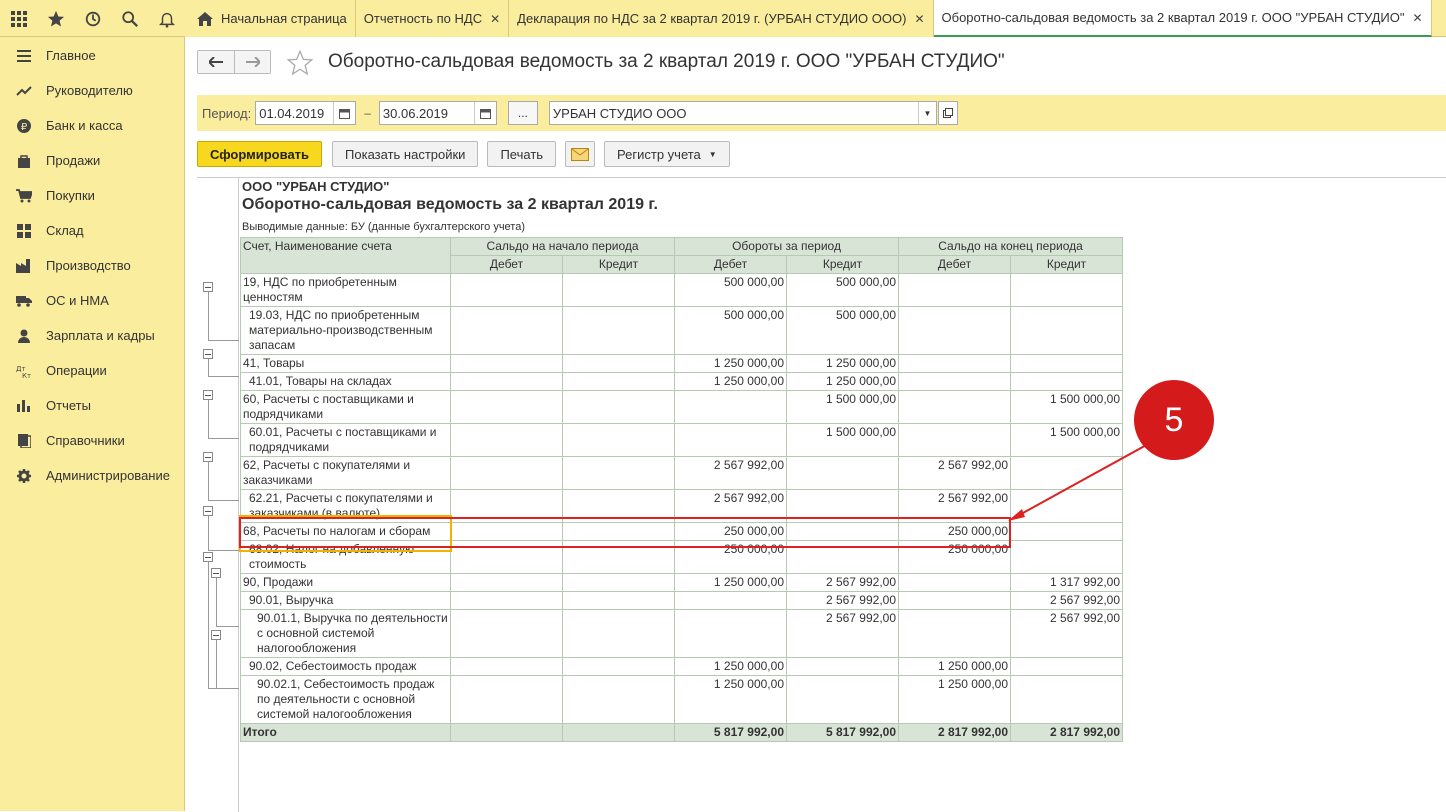 The height and width of the screenshot is (812, 1446). I want to click on sidebar-item-warehouse: Склад, so click(92, 230).